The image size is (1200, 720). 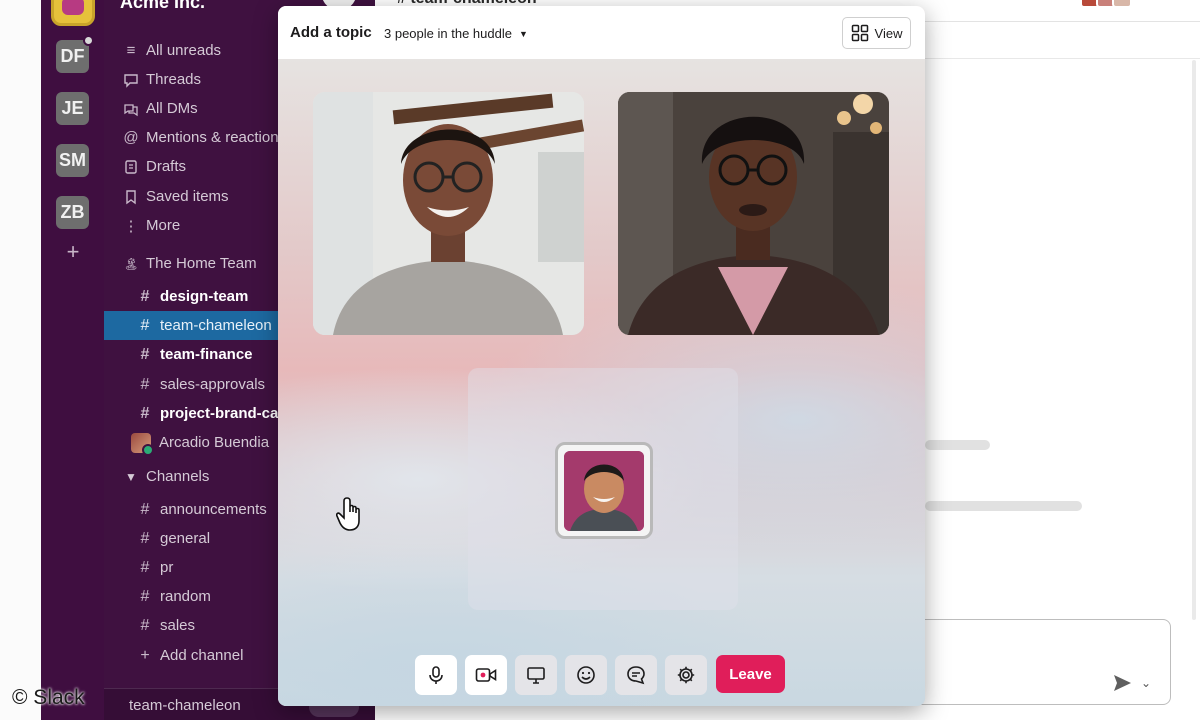 I want to click on leave-button: Leave, so click(x=750, y=674).